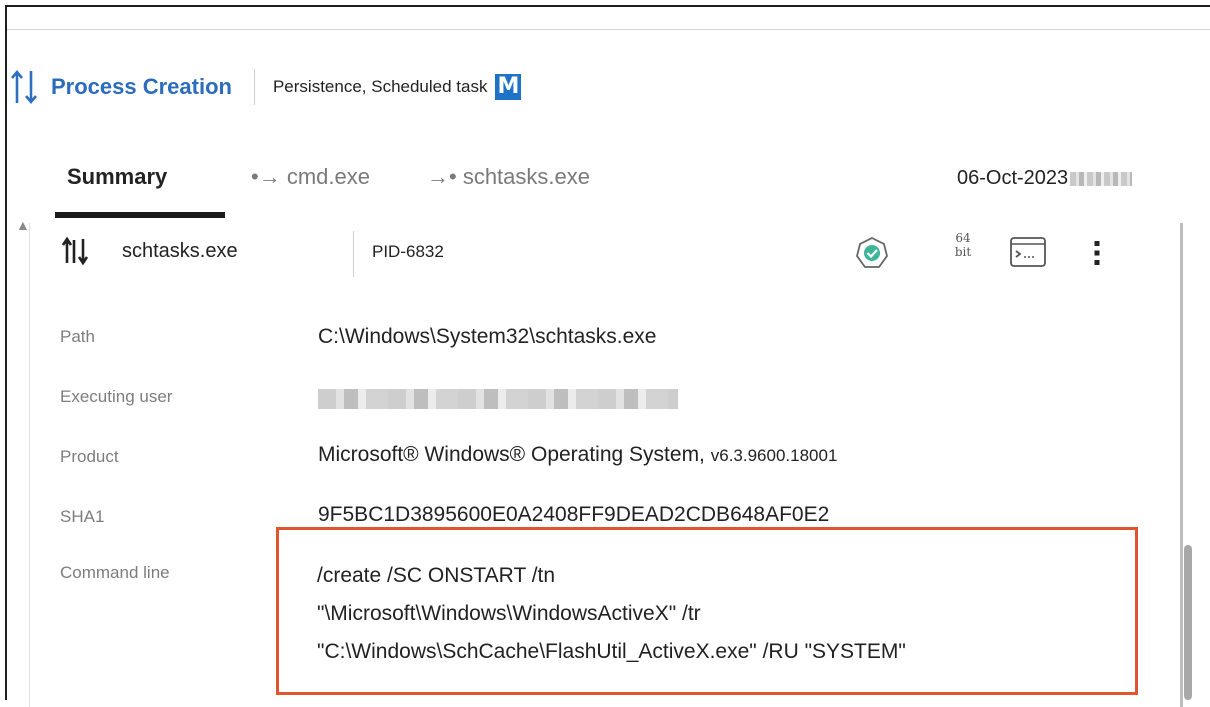 Image resolution: width=1210 pixels, height=707 pixels. Describe the element at coordinates (509, 613) in the screenshot. I see `command-line-text-2: "\Microsoft\Windows\WindowsActiveX" /tr` at that location.